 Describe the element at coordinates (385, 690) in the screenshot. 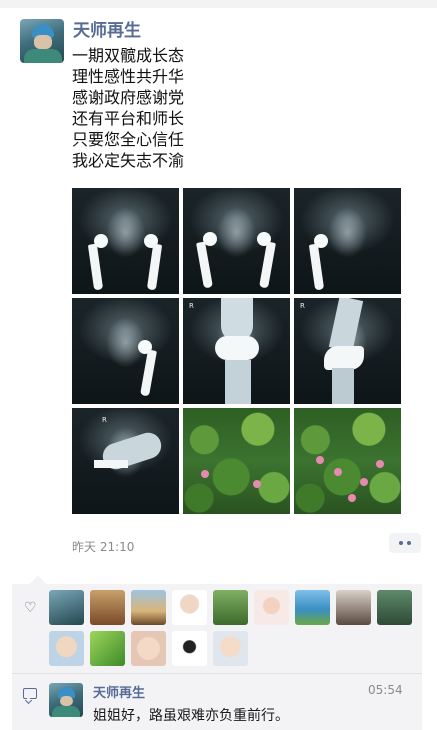

I see `comment-time: 05:54` at that location.